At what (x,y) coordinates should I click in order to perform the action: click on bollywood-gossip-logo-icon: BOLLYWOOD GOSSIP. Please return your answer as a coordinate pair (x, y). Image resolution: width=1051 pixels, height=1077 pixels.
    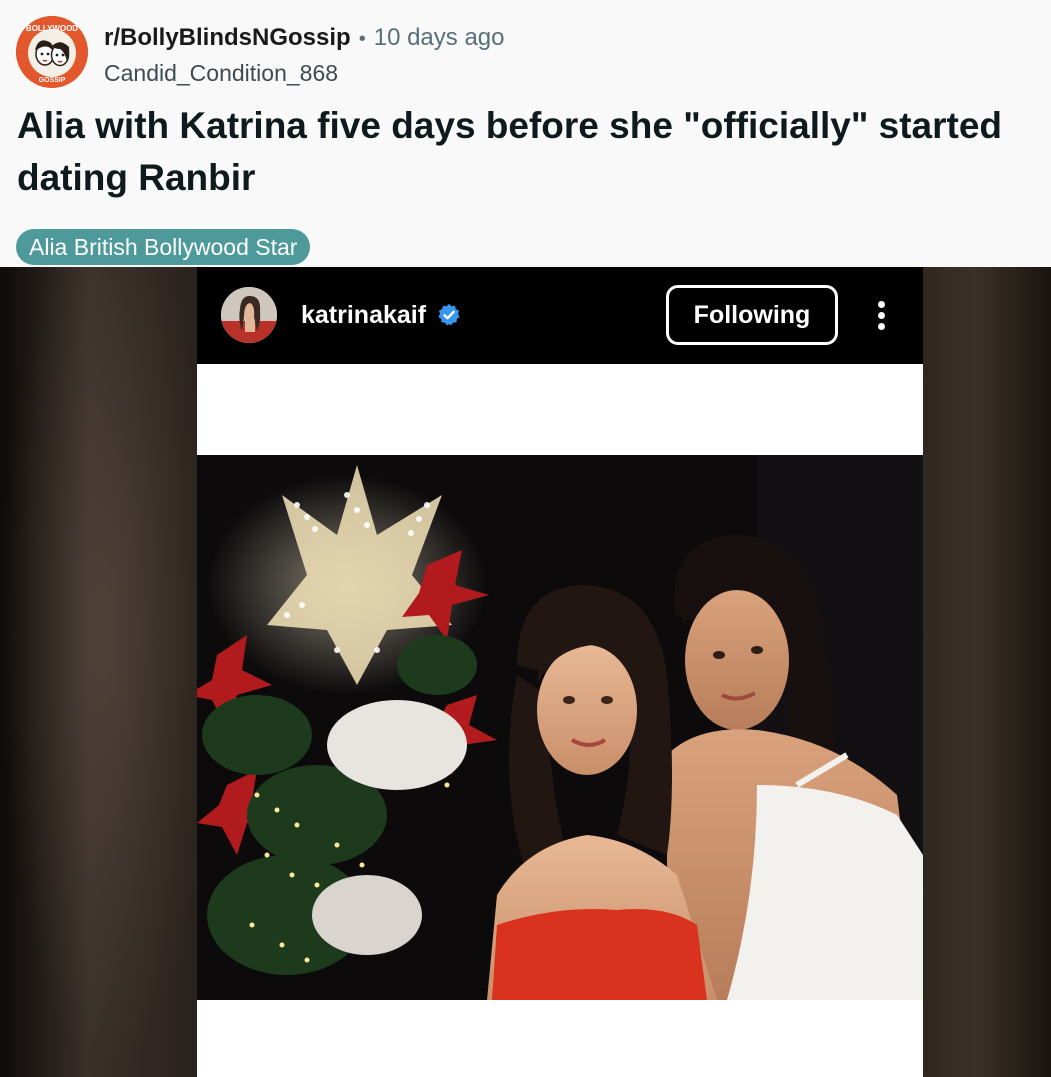
    Looking at the image, I should click on (52, 52).